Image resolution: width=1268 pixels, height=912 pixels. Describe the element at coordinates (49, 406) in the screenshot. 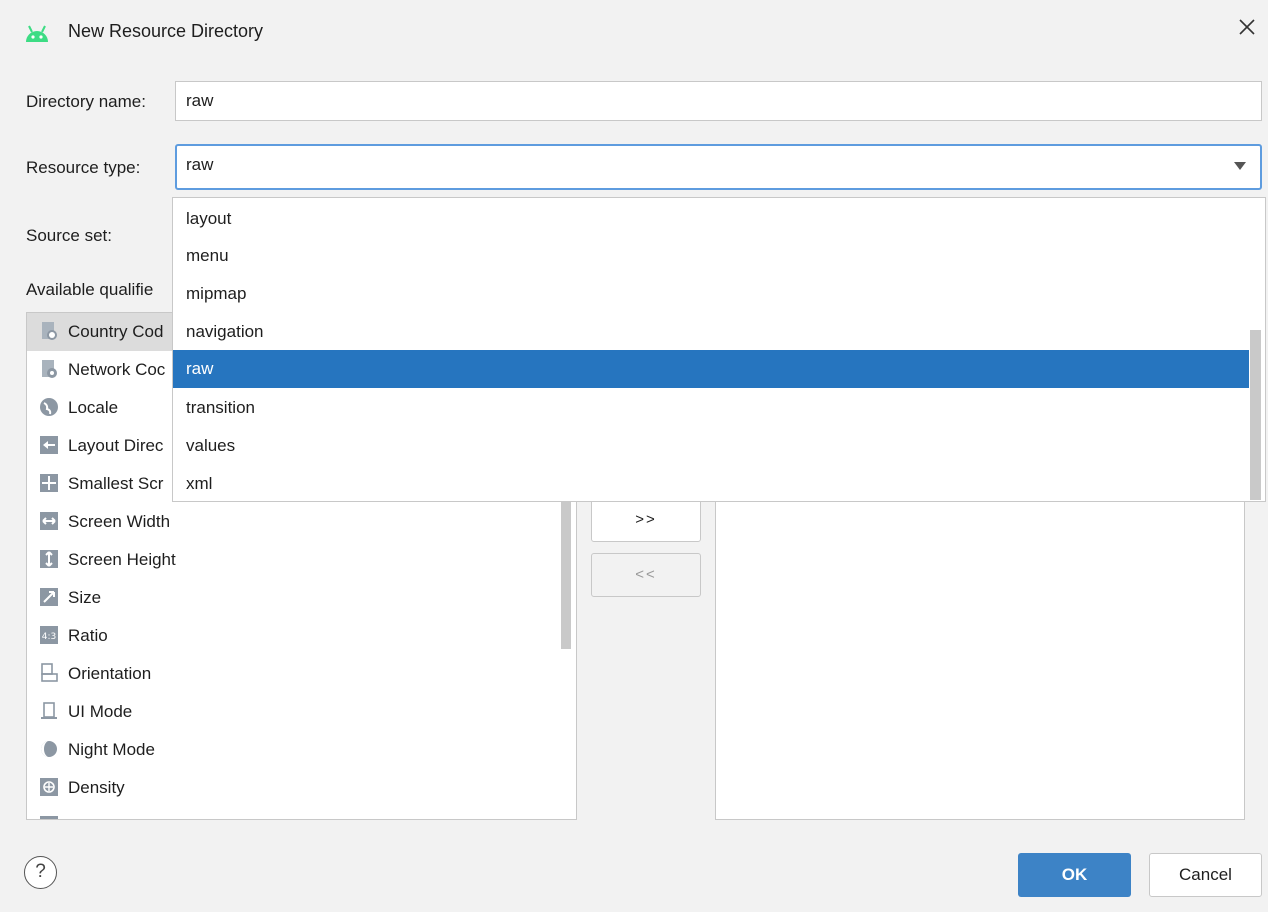

I see `globe-icon` at that location.